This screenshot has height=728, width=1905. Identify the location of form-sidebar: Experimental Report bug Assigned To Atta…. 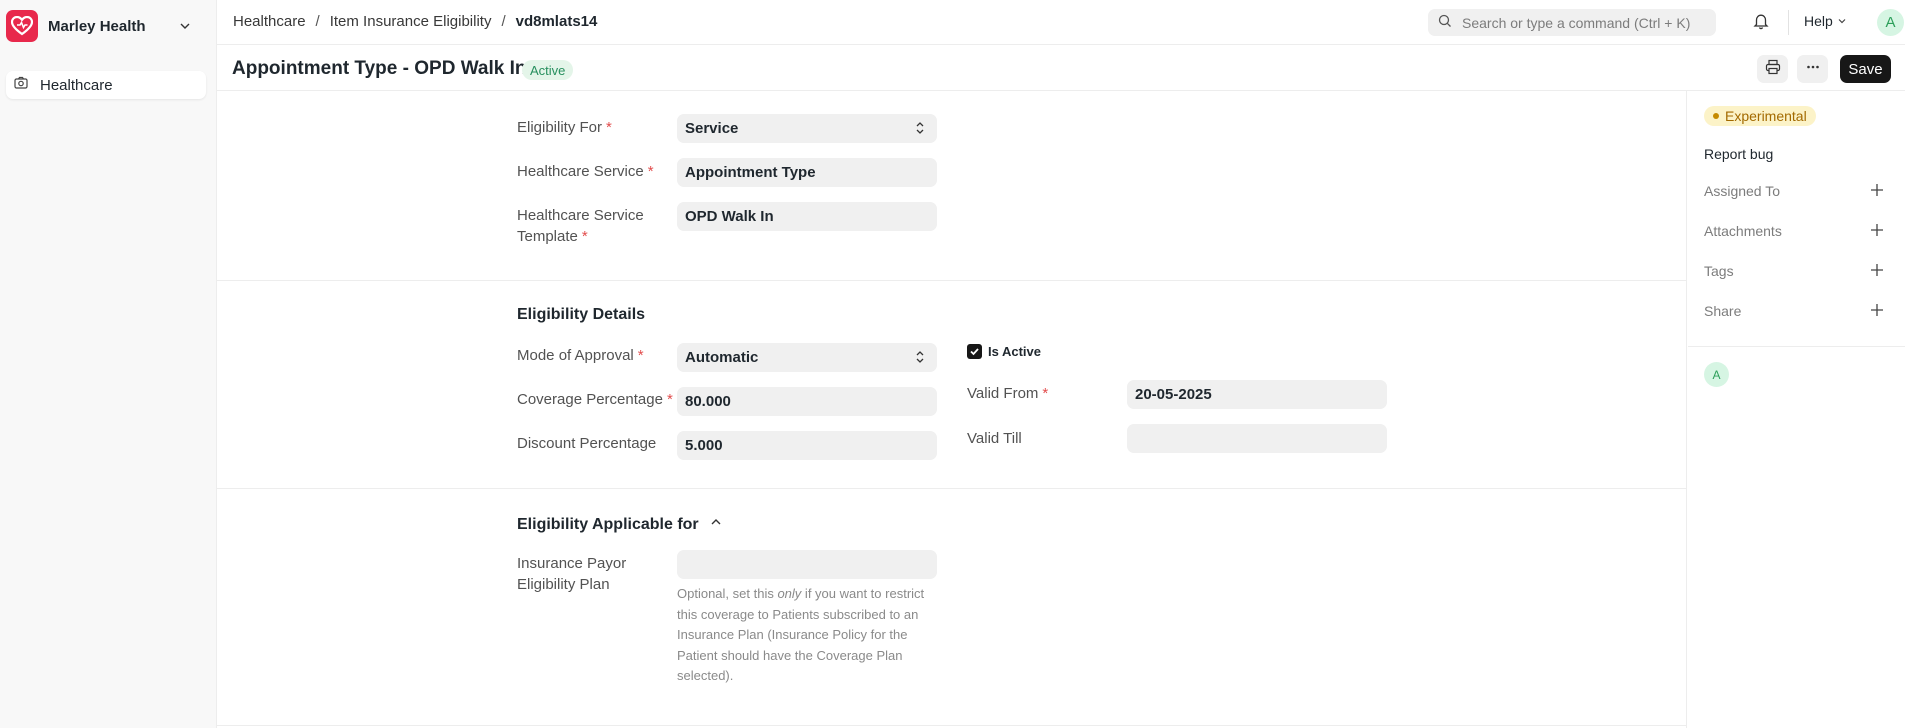
(1796, 409).